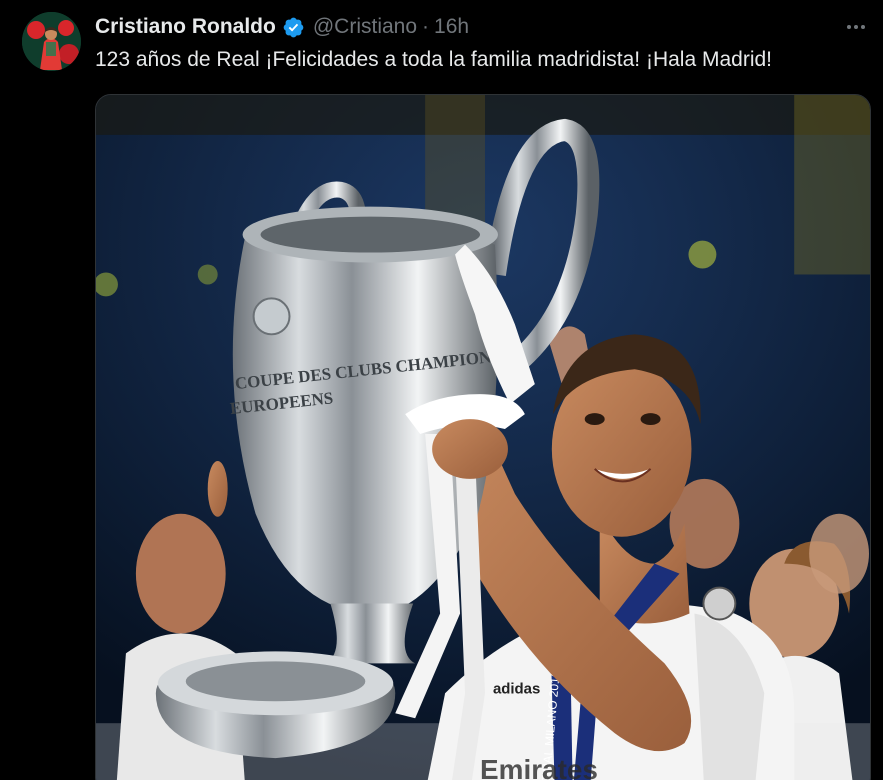 Image resolution: width=883 pixels, height=780 pixels. I want to click on avatar-image, so click(51, 41).